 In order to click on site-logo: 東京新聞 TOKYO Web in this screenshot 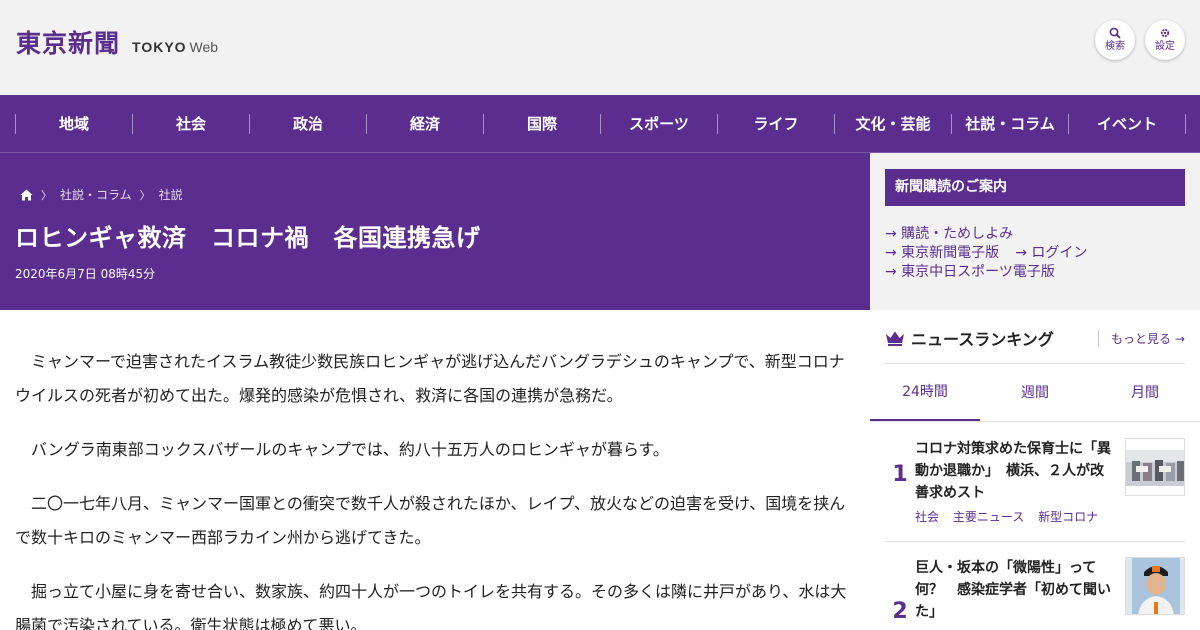, I will do `click(117, 42)`.